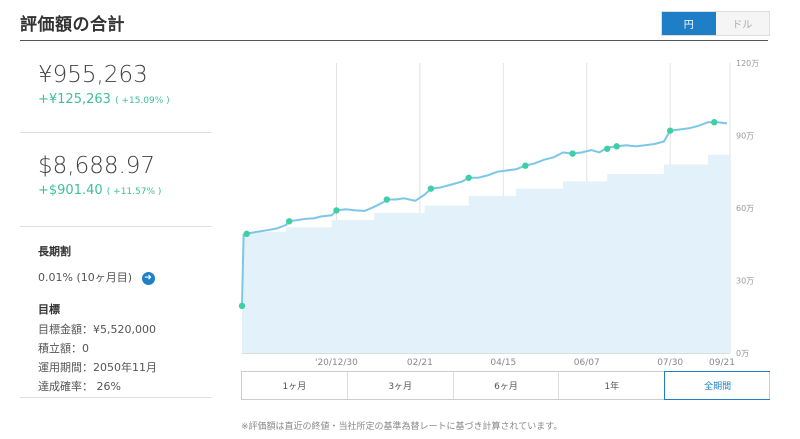 The width and height of the screenshot is (800, 439). Describe the element at coordinates (525, 362) in the screenshot. I see `x-axis-ticks: '20/12/30 02/21 04/15 06/07 07/30 09/21` at that location.